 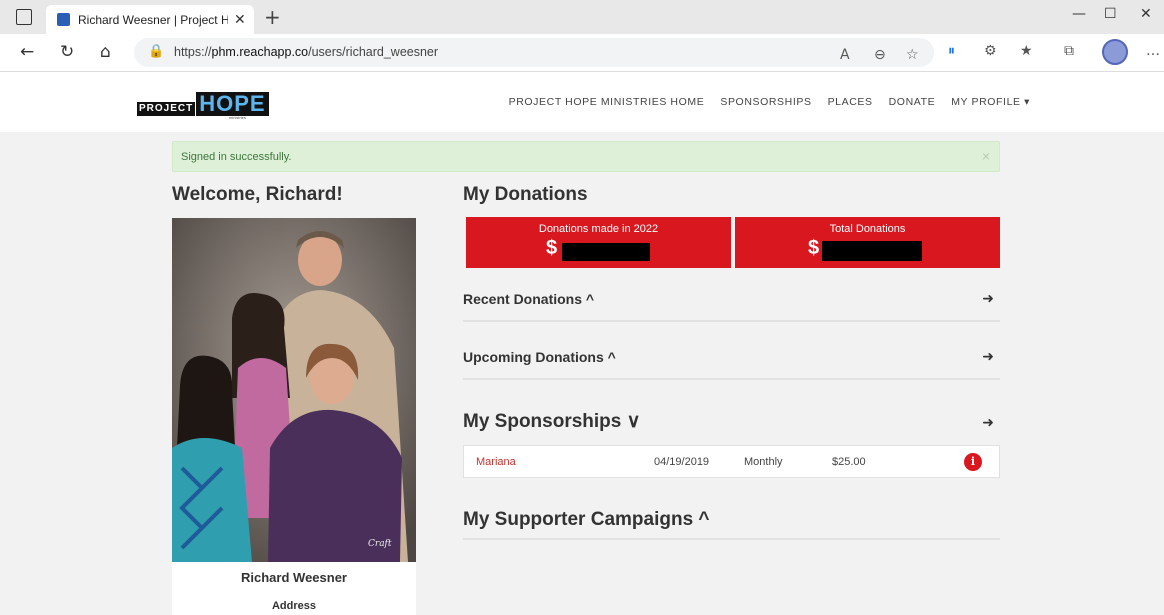 What do you see at coordinates (986, 156) in the screenshot?
I see `alert-close-icon: ×` at bounding box center [986, 156].